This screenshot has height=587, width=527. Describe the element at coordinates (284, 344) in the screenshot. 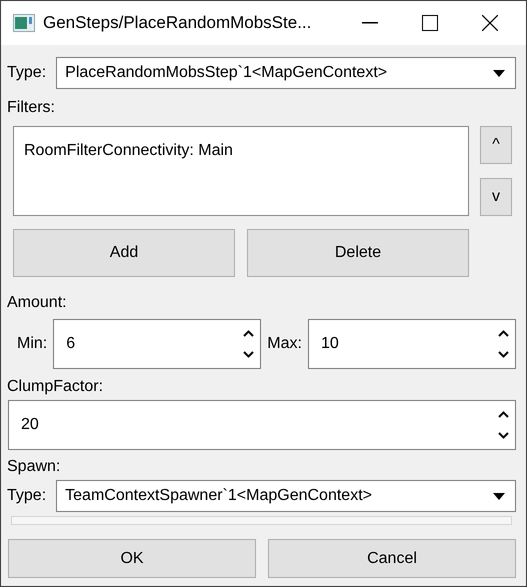

I see `max-label: Max:` at that location.